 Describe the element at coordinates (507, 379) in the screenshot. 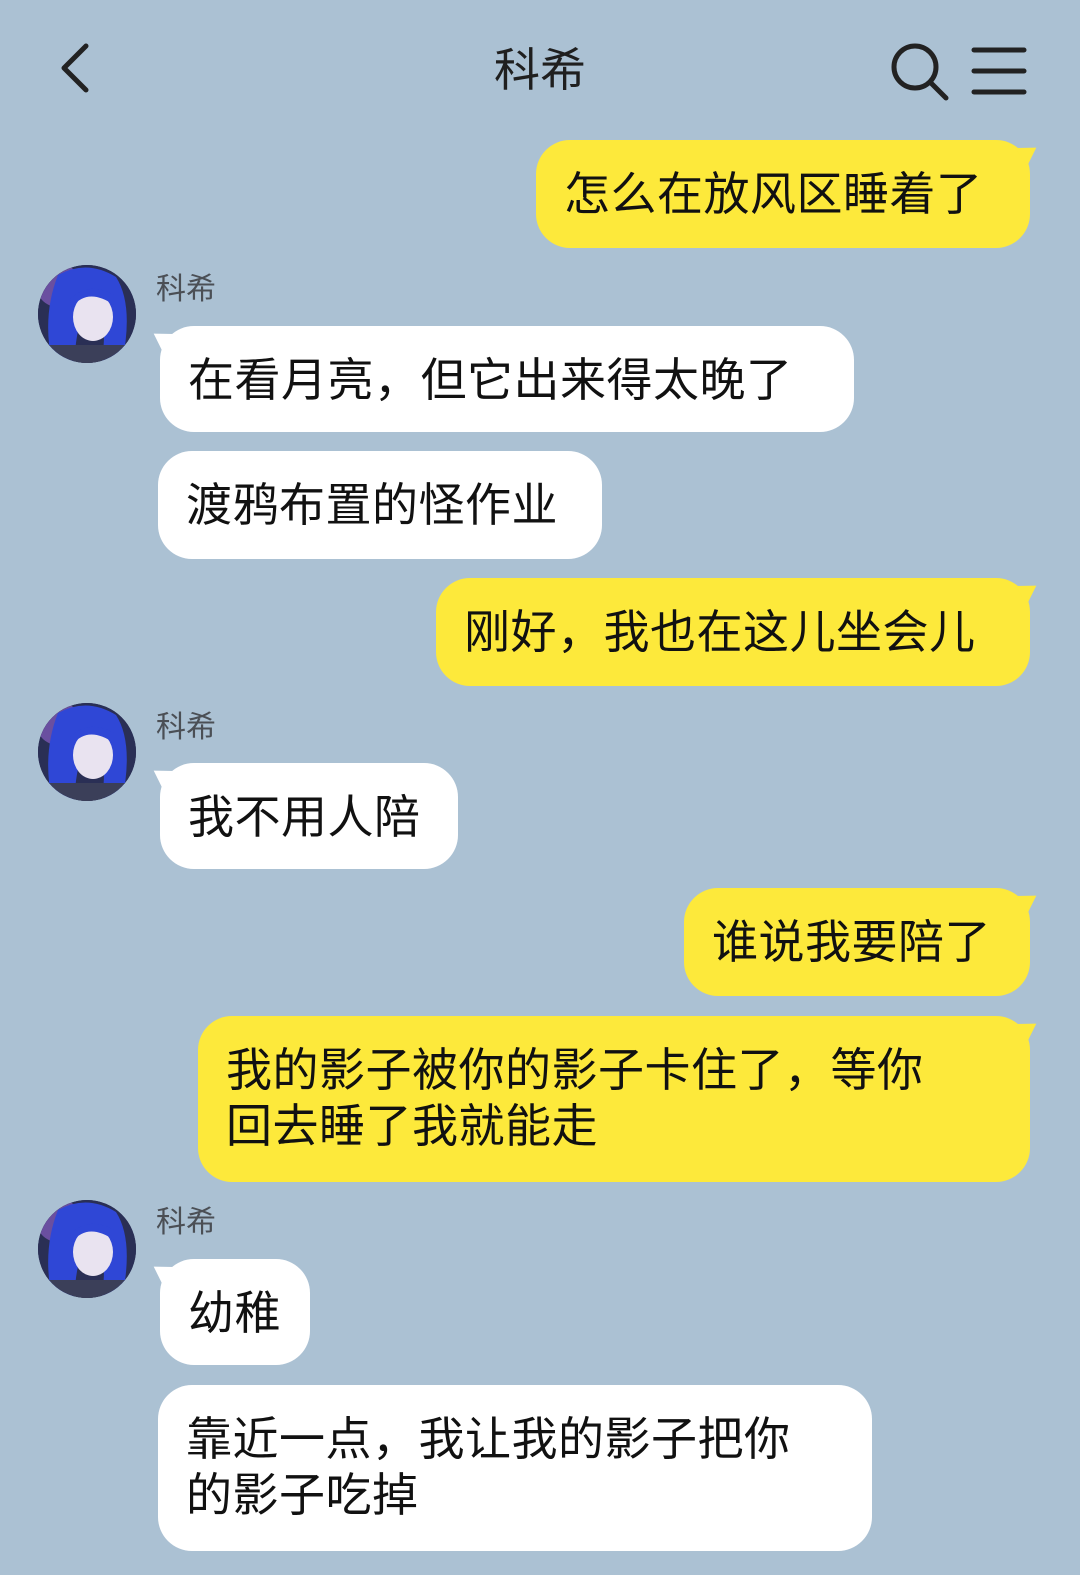

I see `their-message-bubble: 在看月亮，但它出来得太晚了` at that location.